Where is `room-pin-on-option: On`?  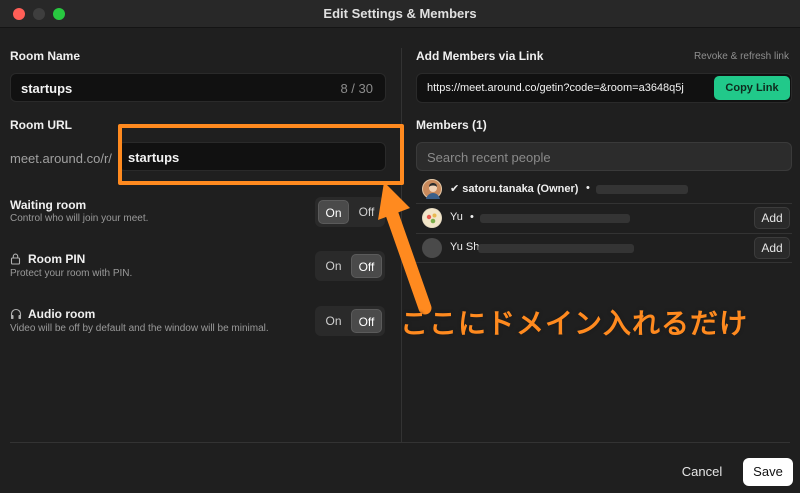 room-pin-on-option: On is located at coordinates (333, 266).